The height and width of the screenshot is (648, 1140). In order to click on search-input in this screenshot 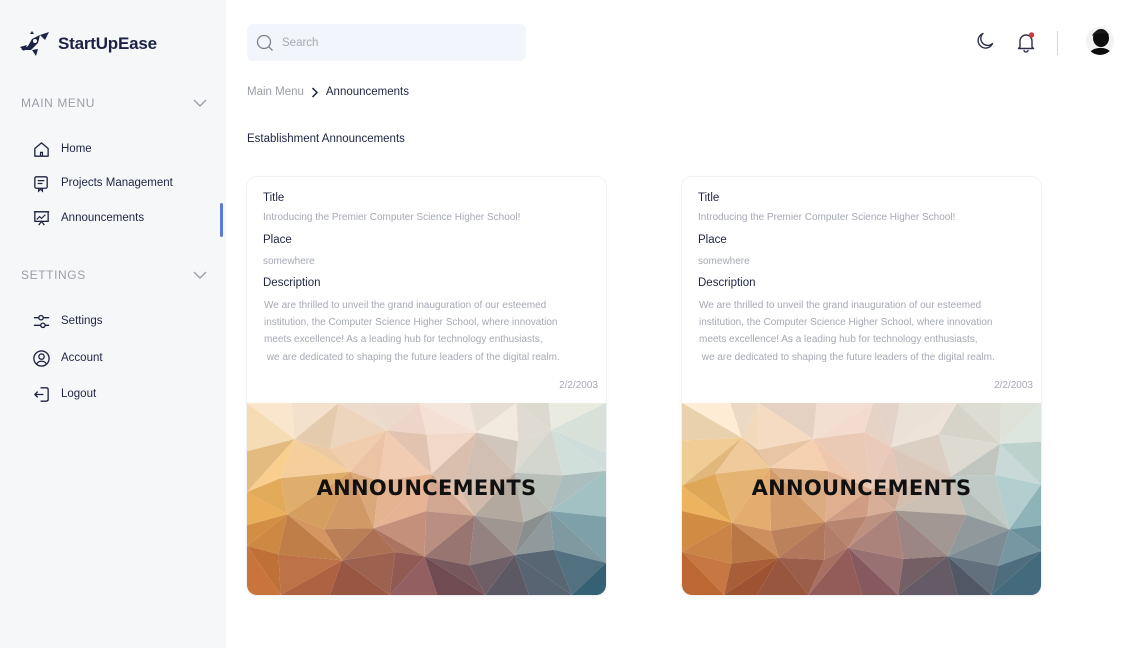, I will do `click(392, 42)`.